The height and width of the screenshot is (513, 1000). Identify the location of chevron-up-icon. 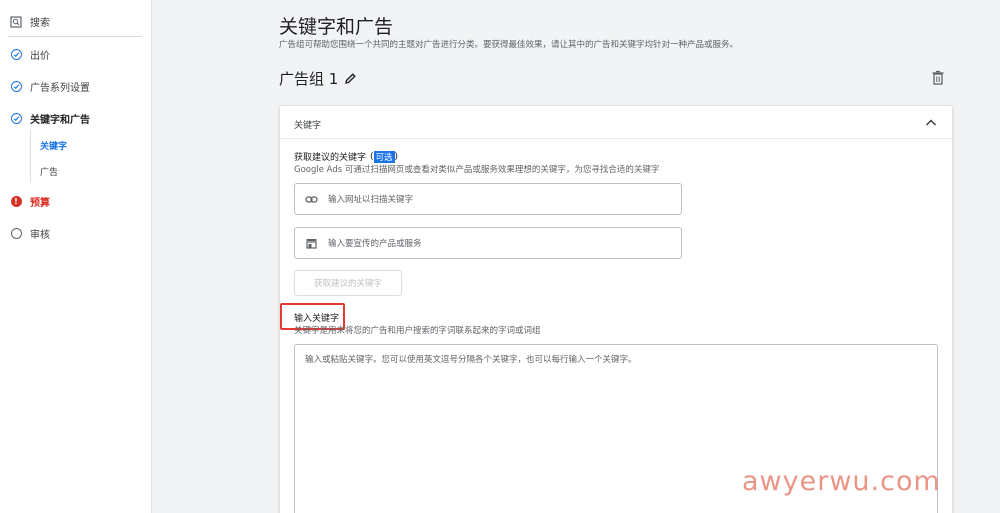
(931, 122).